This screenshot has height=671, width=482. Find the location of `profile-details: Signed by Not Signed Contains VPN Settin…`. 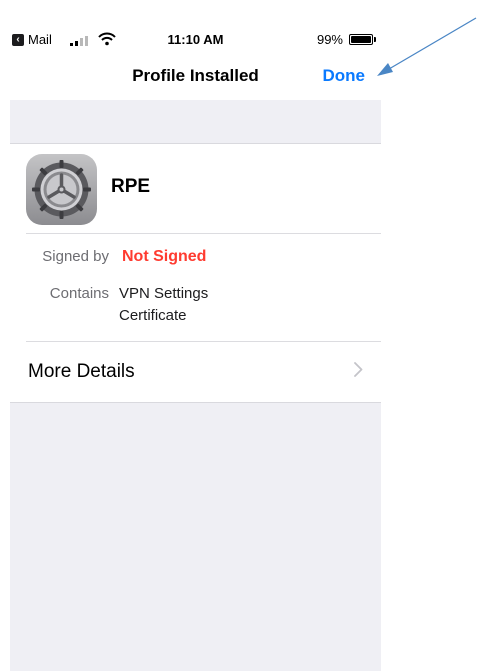

profile-details: Signed by Not Signed Contains VPN Settin… is located at coordinates (195, 289).